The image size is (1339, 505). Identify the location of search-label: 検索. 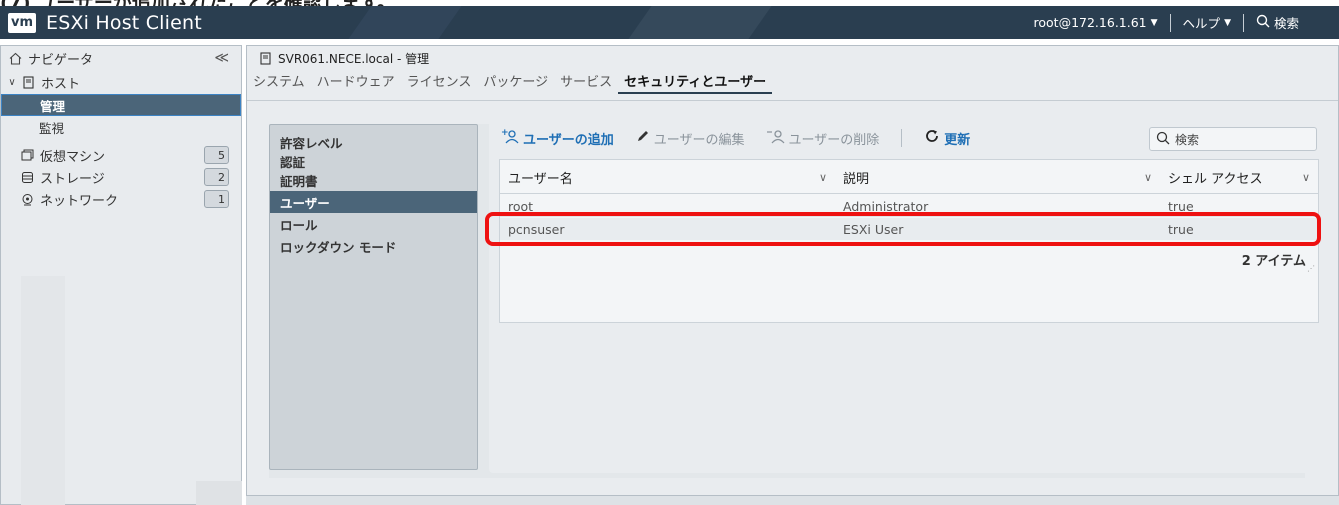
(1286, 23).